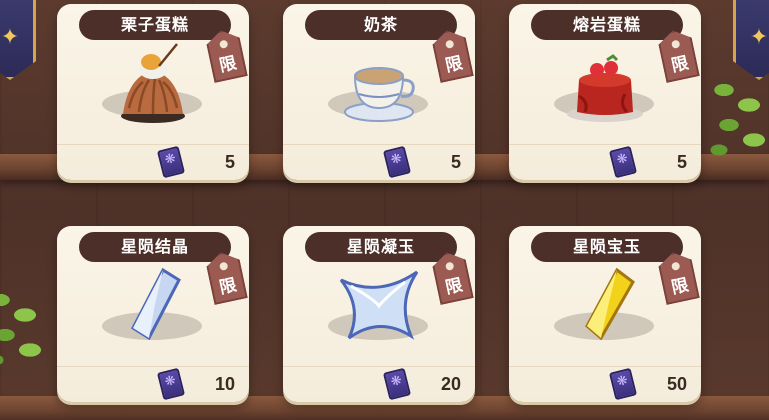 Image resolution: width=769 pixels, height=420 pixels. I want to click on right-pennant-decoration: ✦, so click(751, 40).